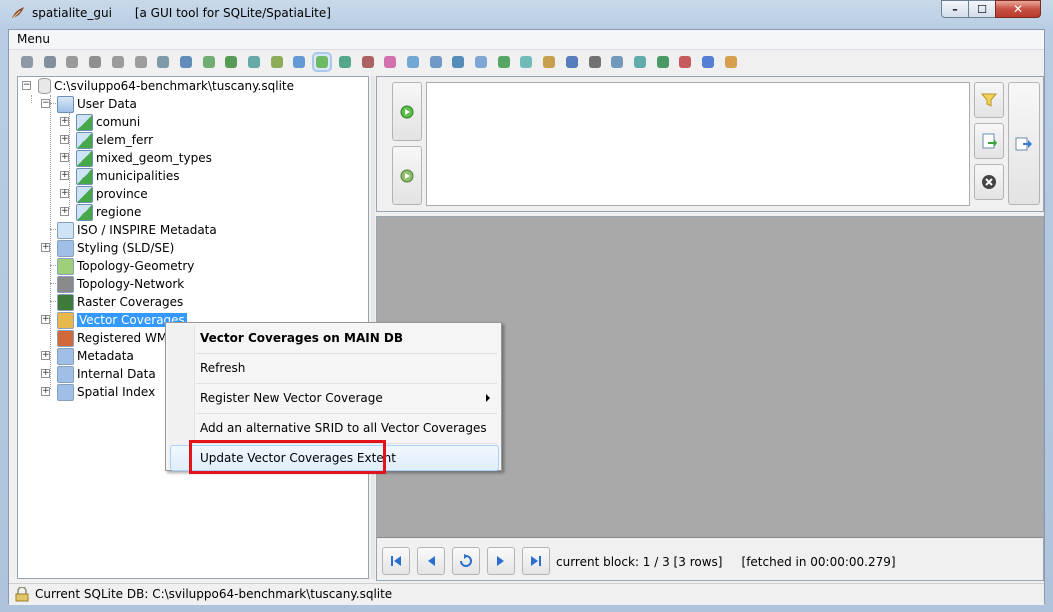 The width and height of the screenshot is (1053, 612). What do you see at coordinates (334, 368) in the screenshot?
I see `menu-item-refresh: Refresh` at bounding box center [334, 368].